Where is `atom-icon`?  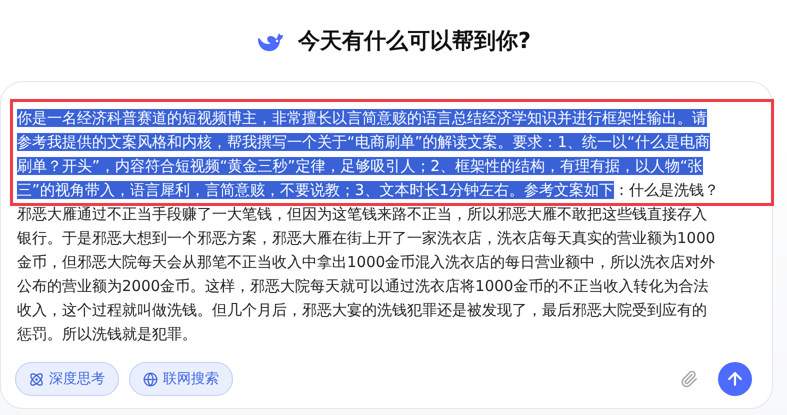
atom-icon is located at coordinates (36, 379).